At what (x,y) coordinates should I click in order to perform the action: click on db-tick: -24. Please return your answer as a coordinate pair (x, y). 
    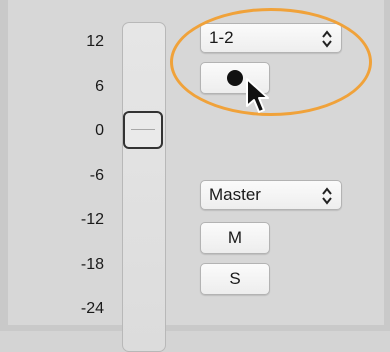
    Looking at the image, I should click on (92, 308).